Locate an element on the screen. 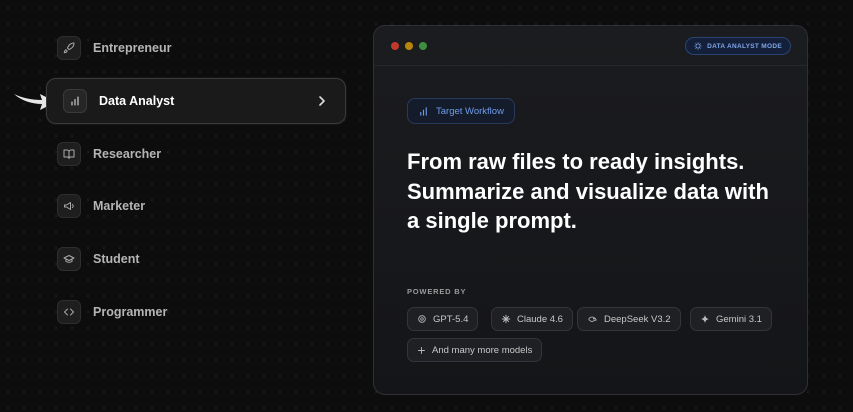 The height and width of the screenshot is (412, 853). model-chip-deepseek: DeepSeek V3.2 is located at coordinates (629, 319).